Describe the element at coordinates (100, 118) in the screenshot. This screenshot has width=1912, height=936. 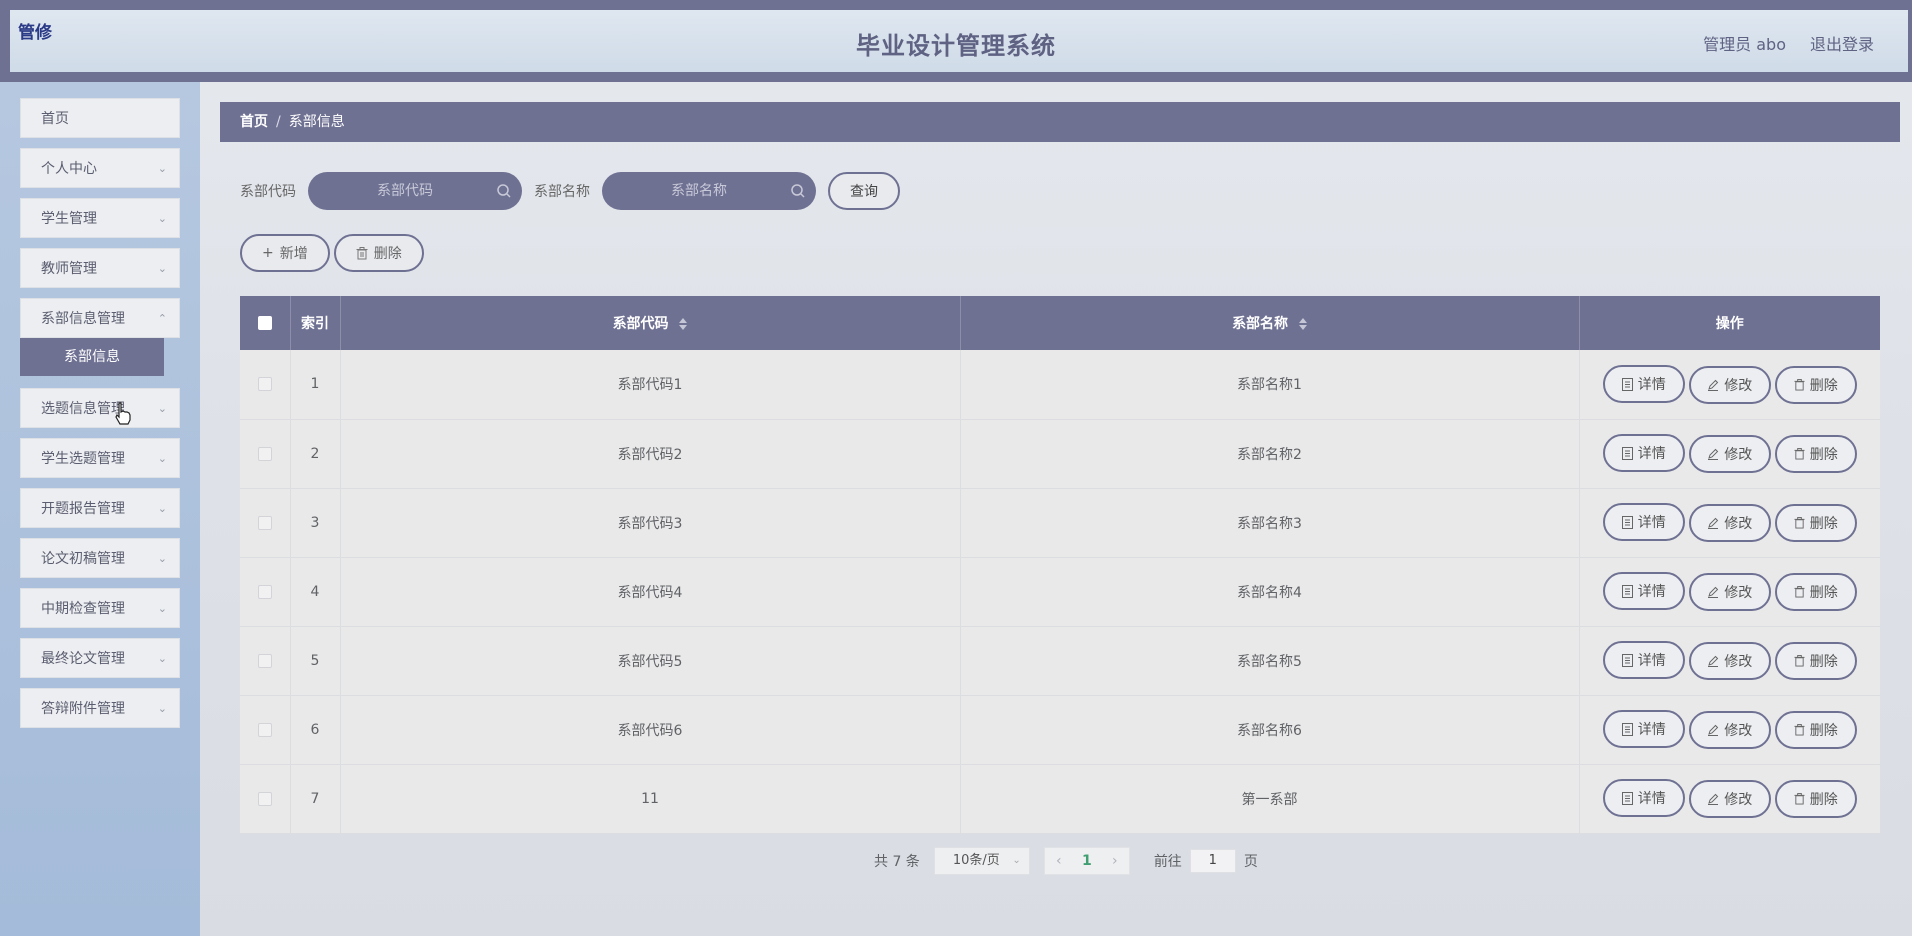
I see `sidebar-item-home: 首页` at that location.